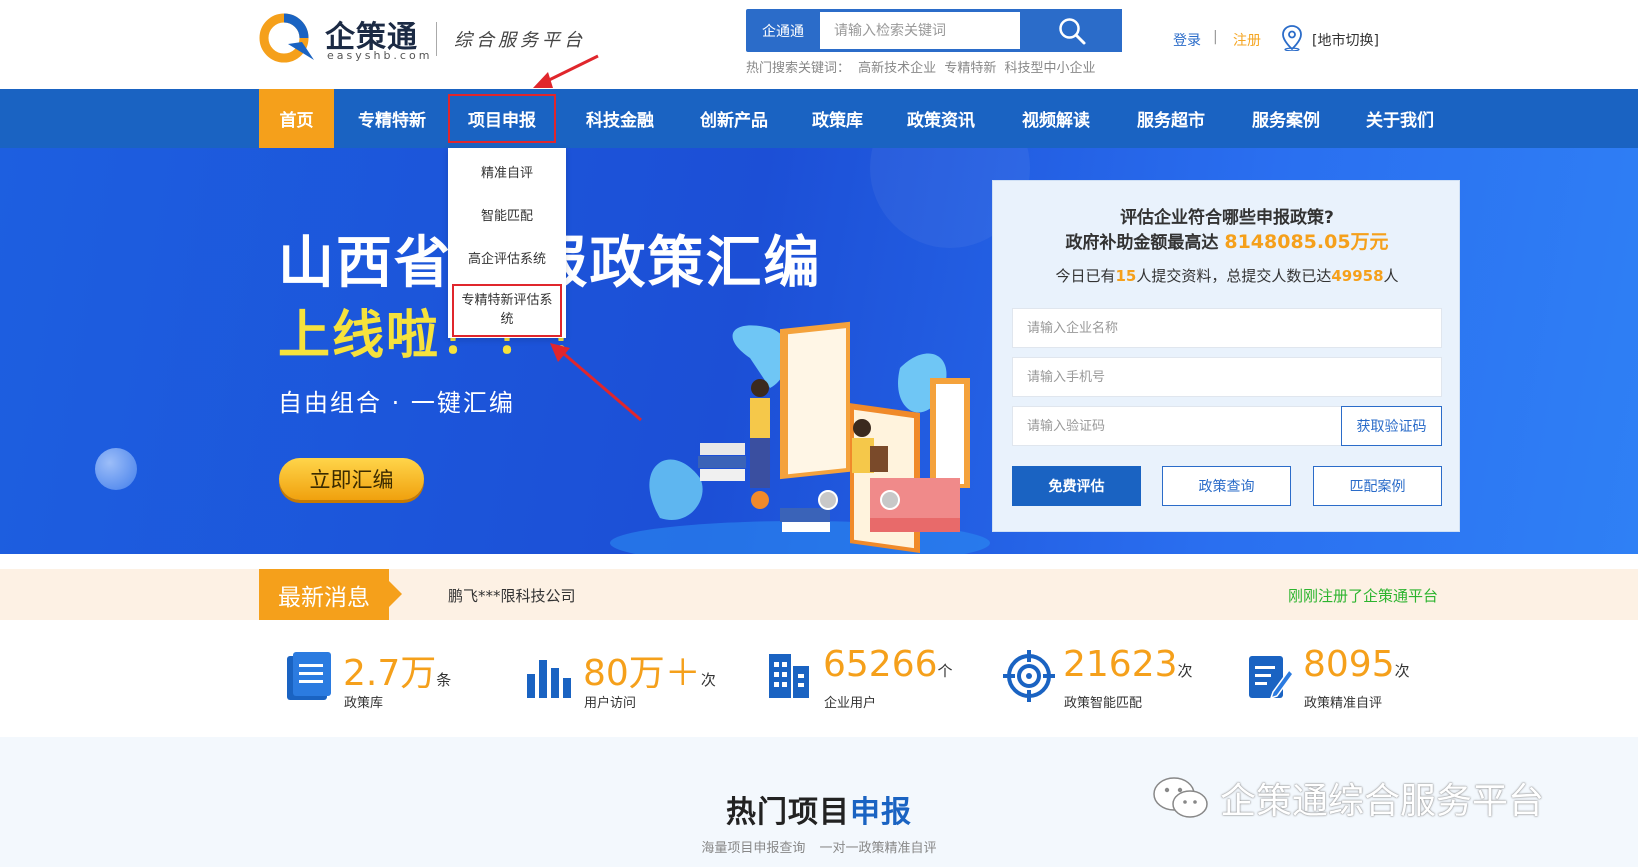 The image size is (1638, 867). I want to click on hot-keyword: 高新技术企业, so click(897, 68).